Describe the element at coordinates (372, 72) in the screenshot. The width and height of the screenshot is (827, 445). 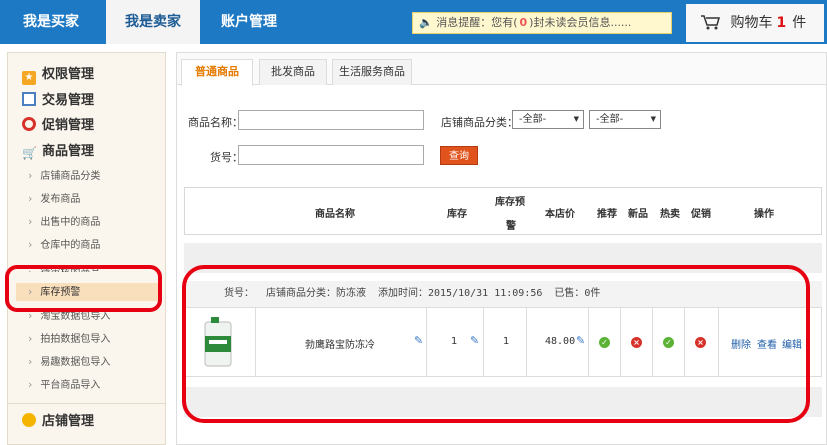
I see `tab-service-goods: 生活服务商品` at that location.